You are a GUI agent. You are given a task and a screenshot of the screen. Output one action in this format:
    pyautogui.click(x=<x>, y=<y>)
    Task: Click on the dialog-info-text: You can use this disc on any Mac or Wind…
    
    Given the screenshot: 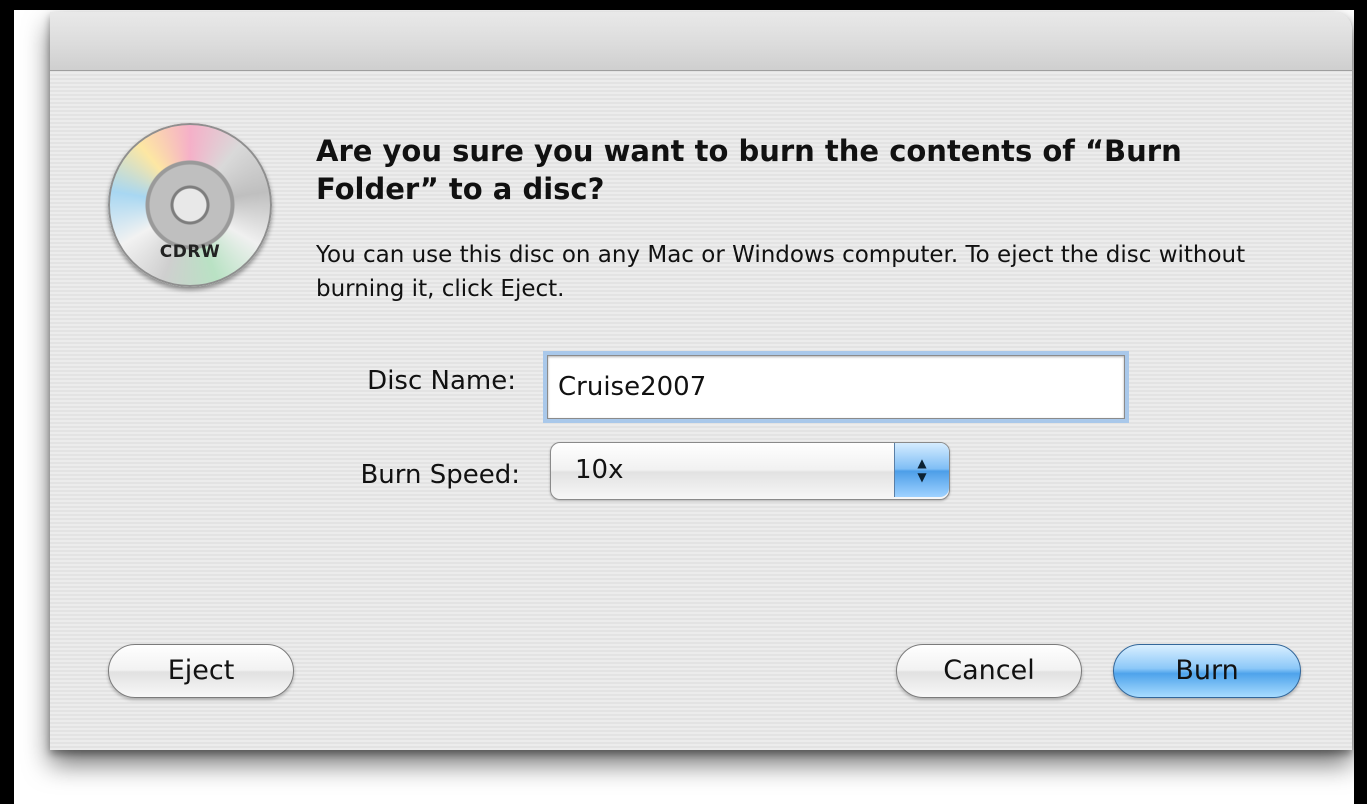 What is the action you would take?
    pyautogui.click(x=781, y=272)
    